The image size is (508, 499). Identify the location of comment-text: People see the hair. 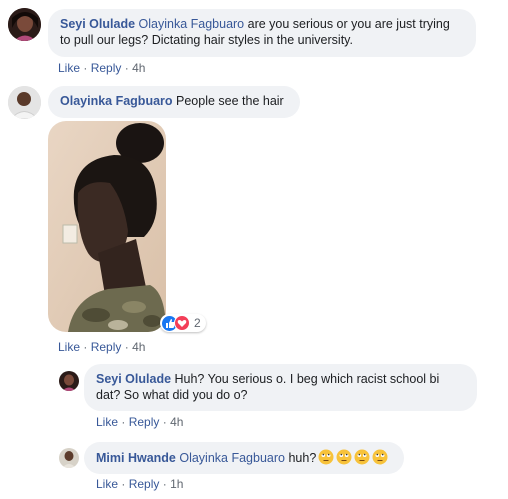
(228, 101).